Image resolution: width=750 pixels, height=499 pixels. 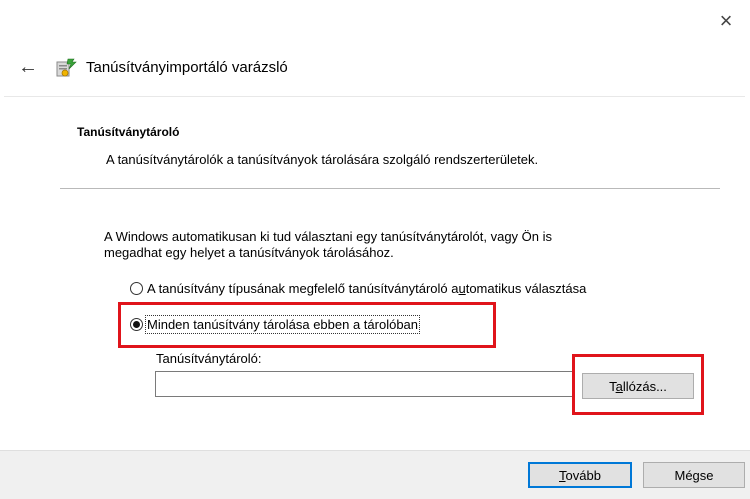 I want to click on close-icon: ×, so click(x=726, y=21).